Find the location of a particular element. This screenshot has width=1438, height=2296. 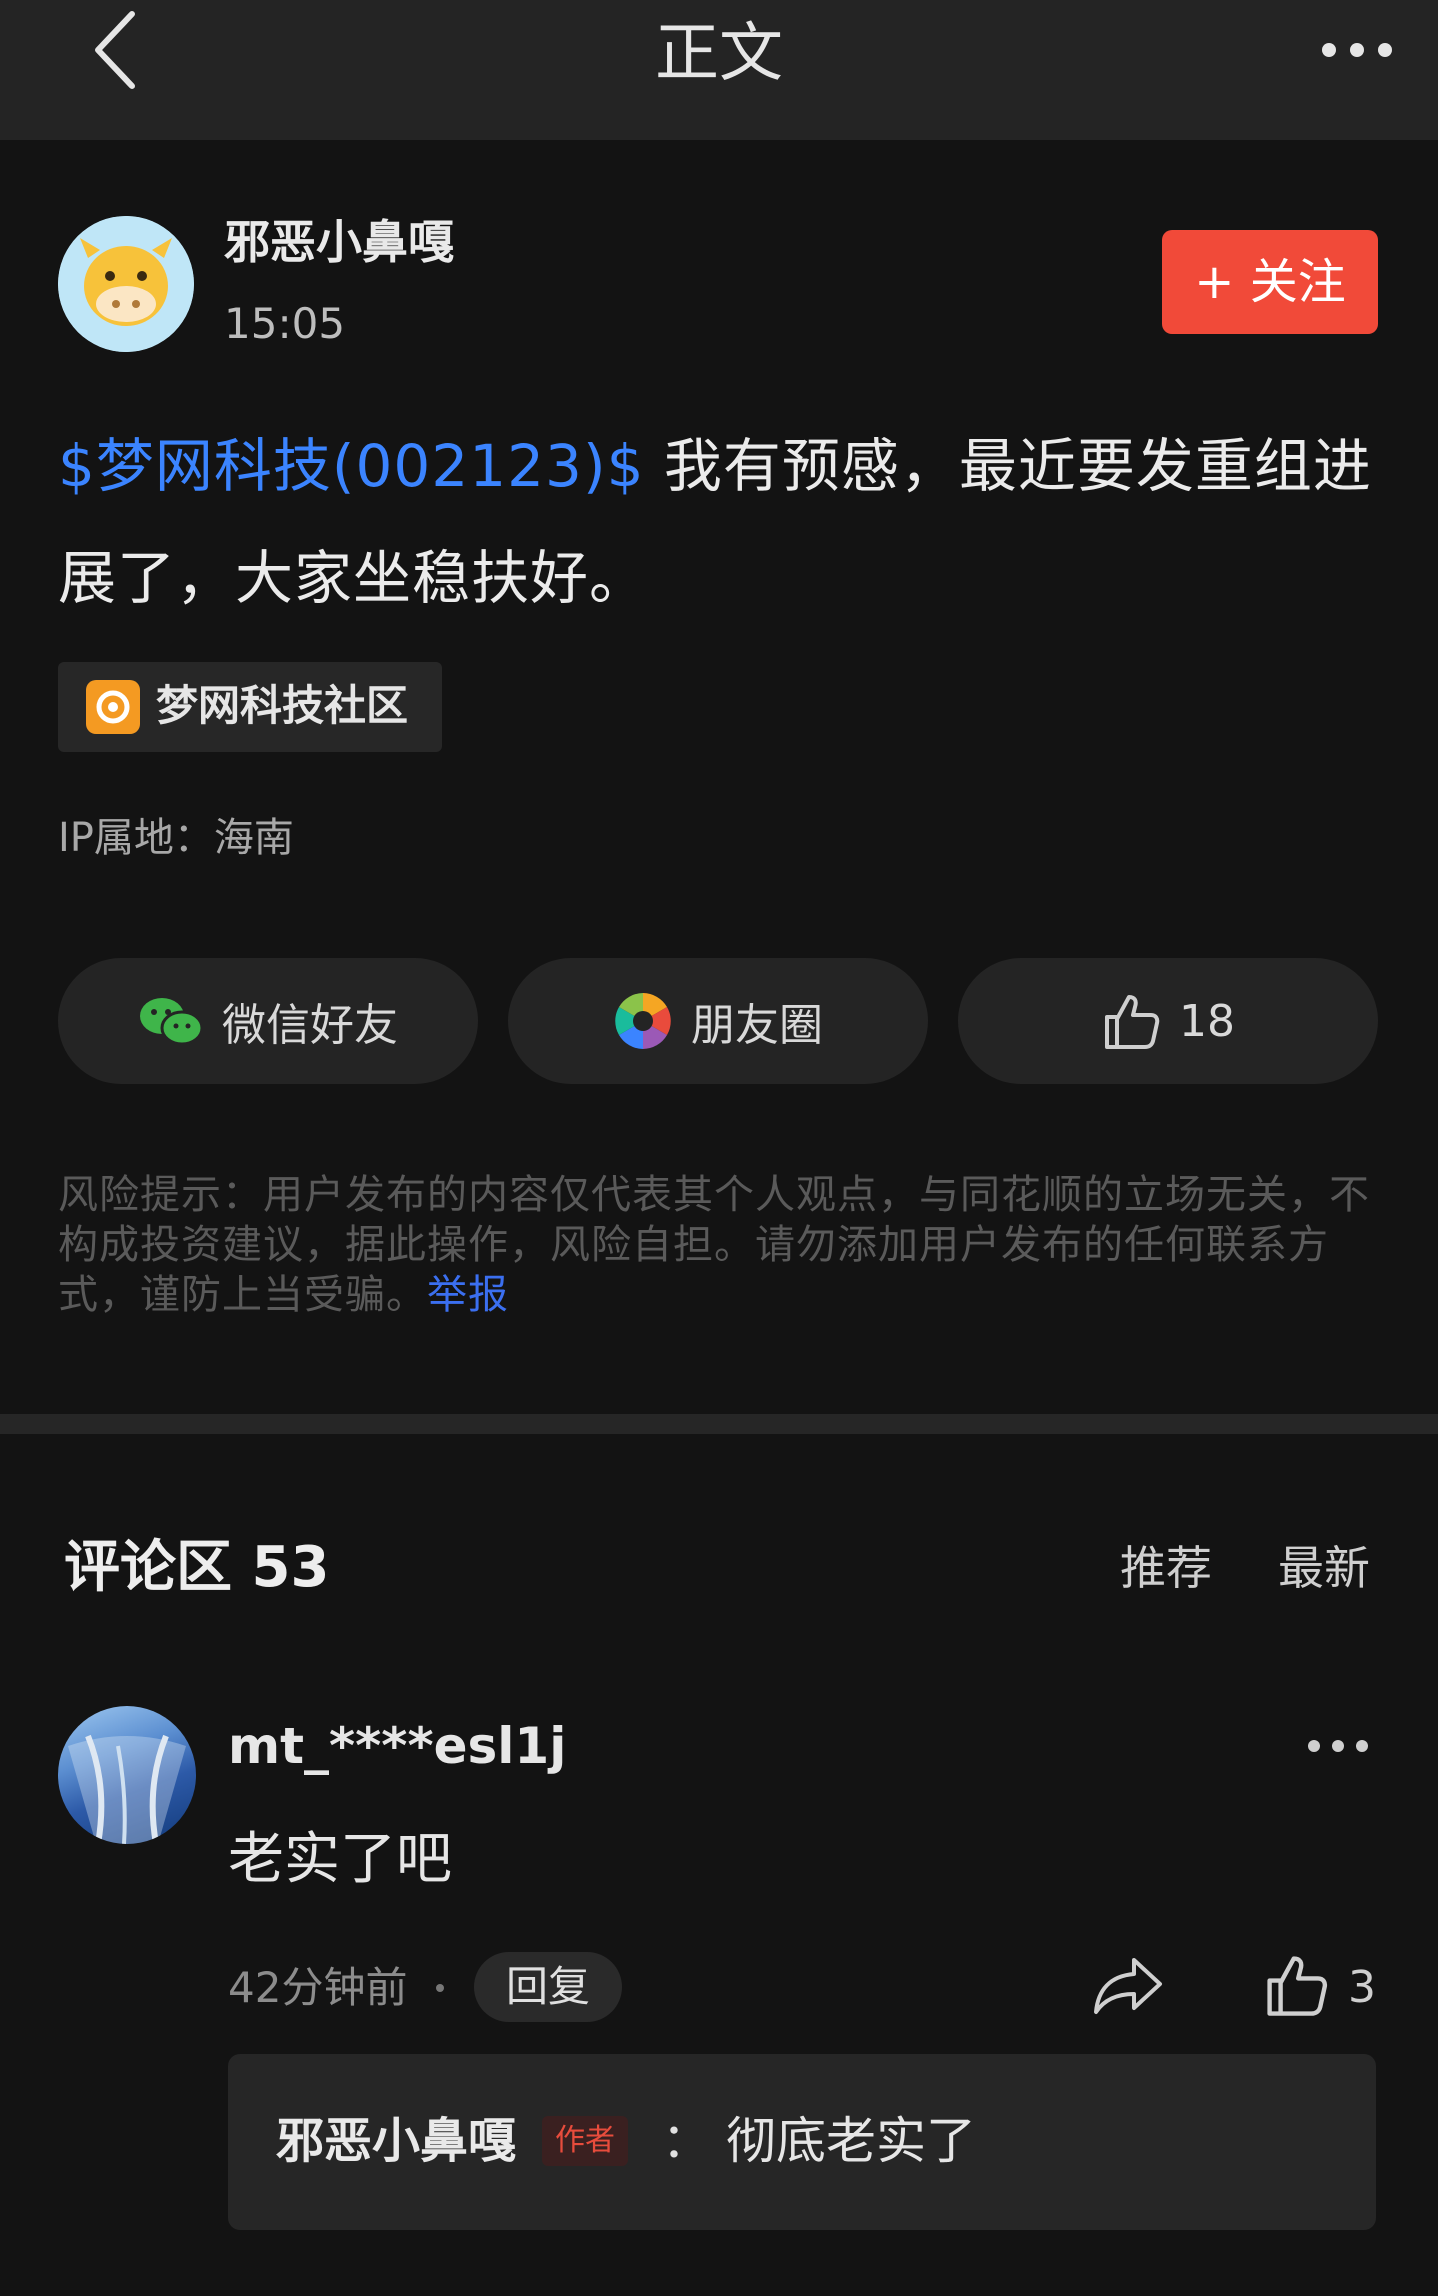

ip-location: IP属地：海南 is located at coordinates (176, 838).